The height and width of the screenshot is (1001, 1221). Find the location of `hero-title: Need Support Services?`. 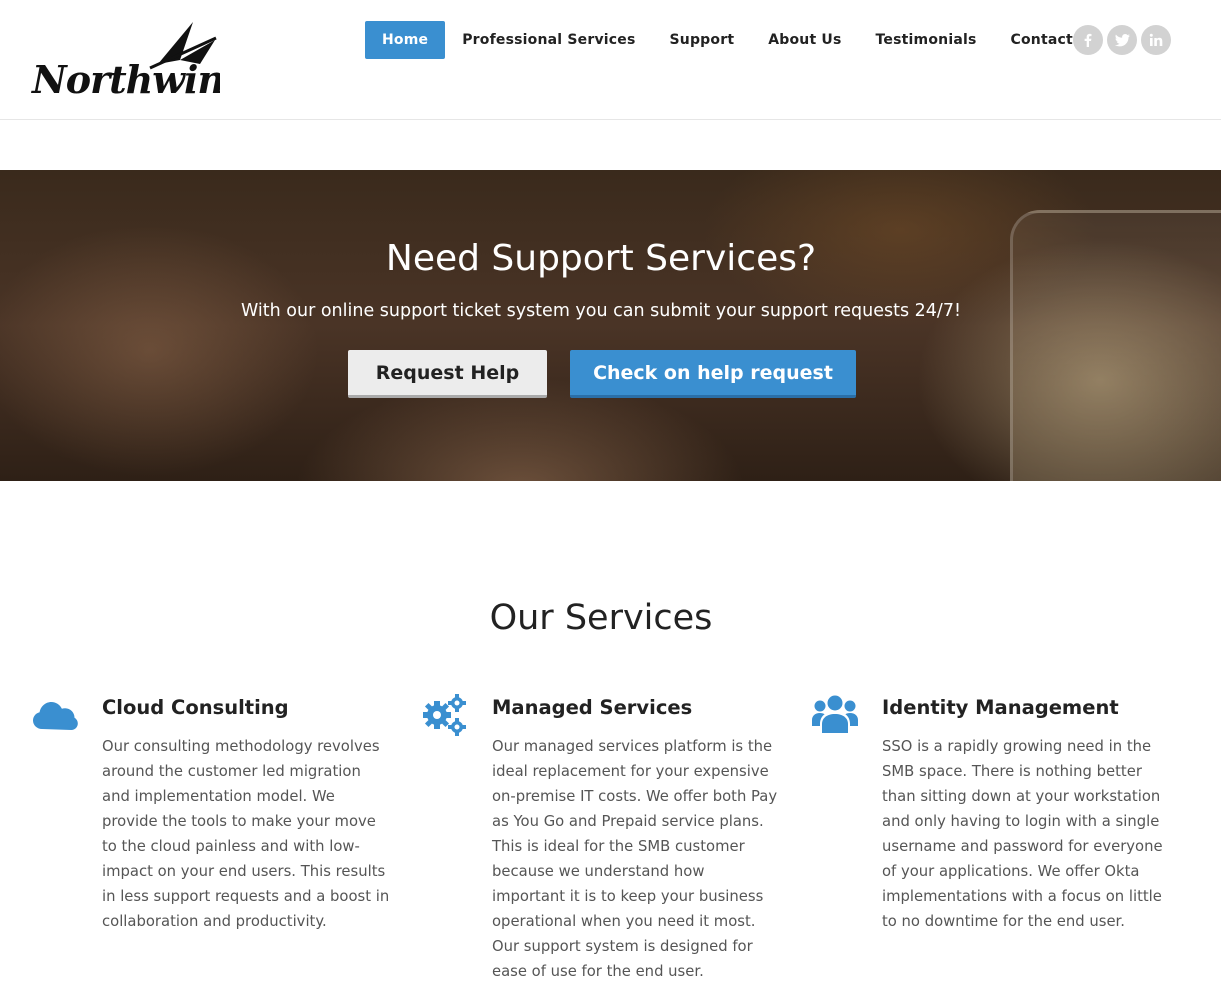

hero-title: Need Support Services? is located at coordinates (601, 258).